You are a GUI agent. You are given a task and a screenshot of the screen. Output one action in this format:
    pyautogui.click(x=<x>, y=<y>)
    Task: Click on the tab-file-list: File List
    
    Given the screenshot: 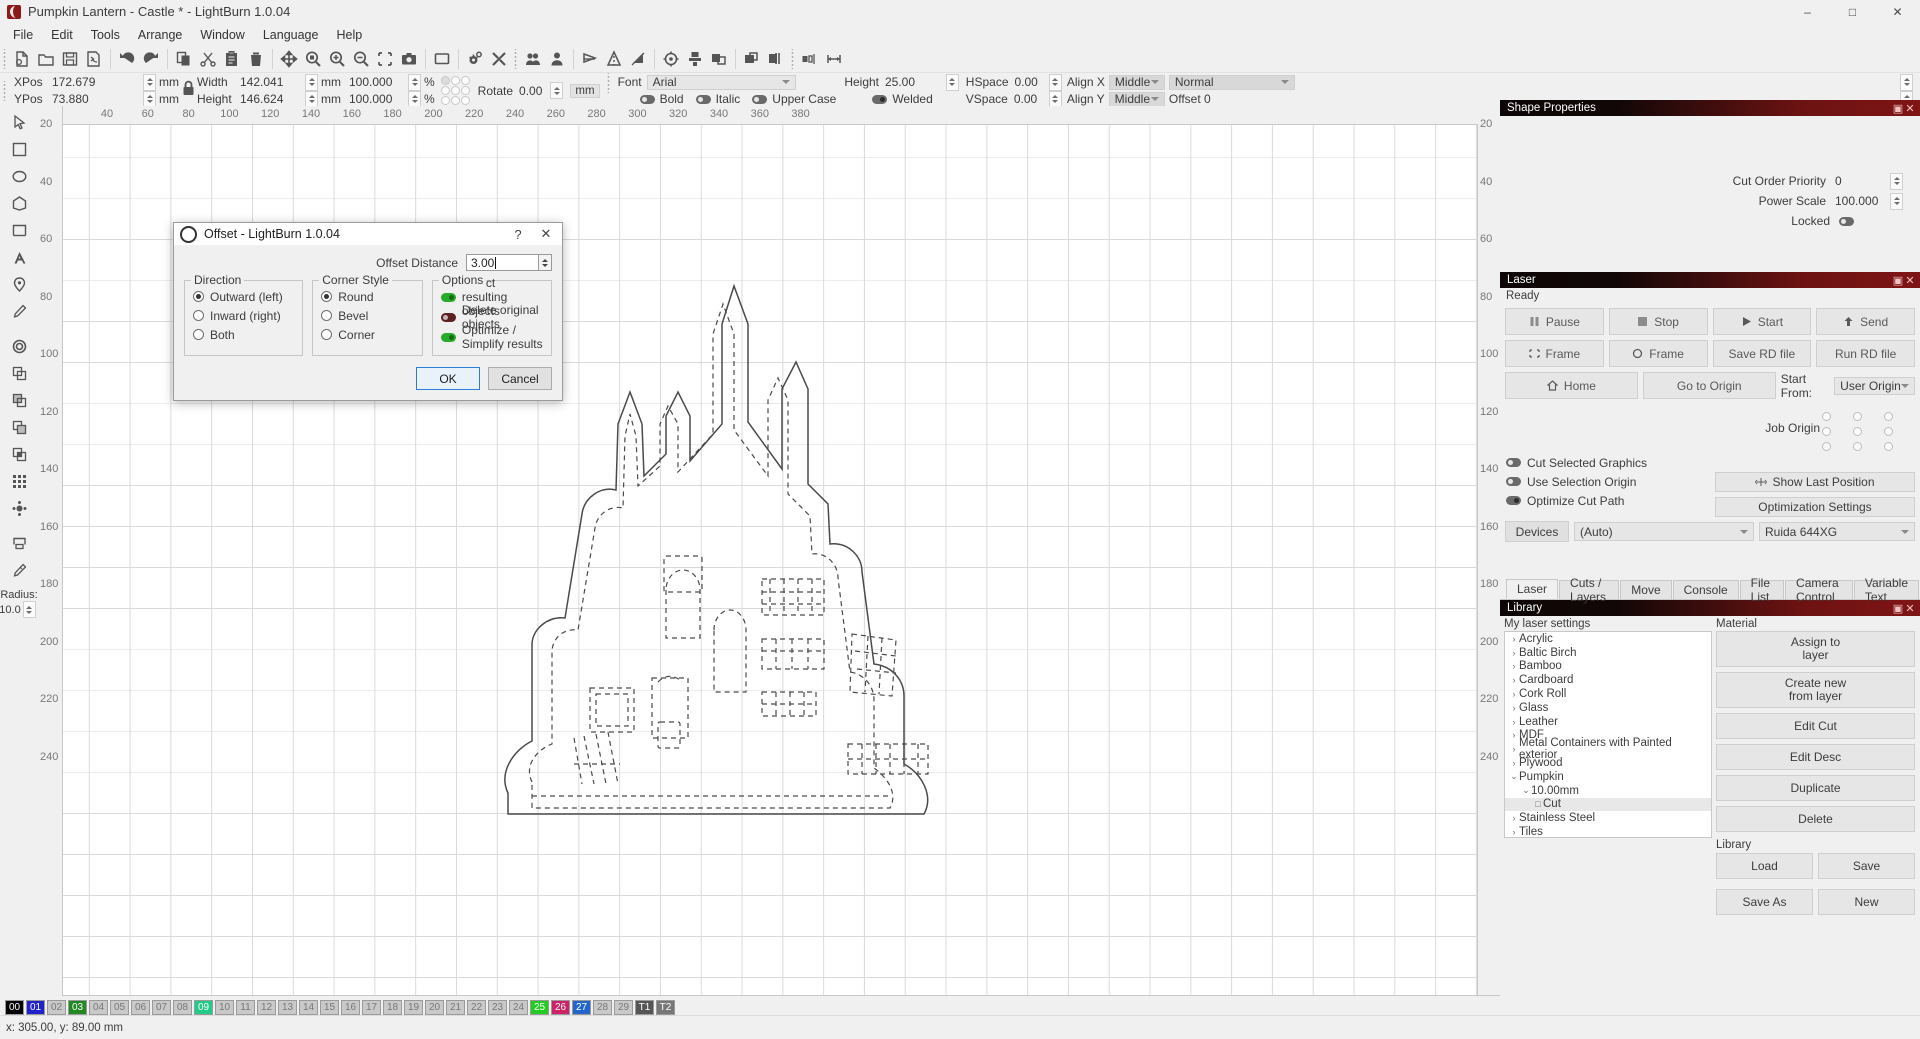 What is the action you would take?
    pyautogui.click(x=1762, y=590)
    